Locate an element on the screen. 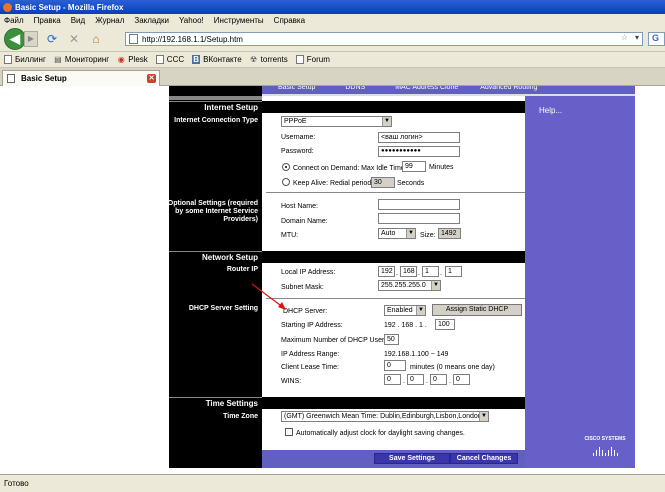  search-box: G is located at coordinates (656, 39).